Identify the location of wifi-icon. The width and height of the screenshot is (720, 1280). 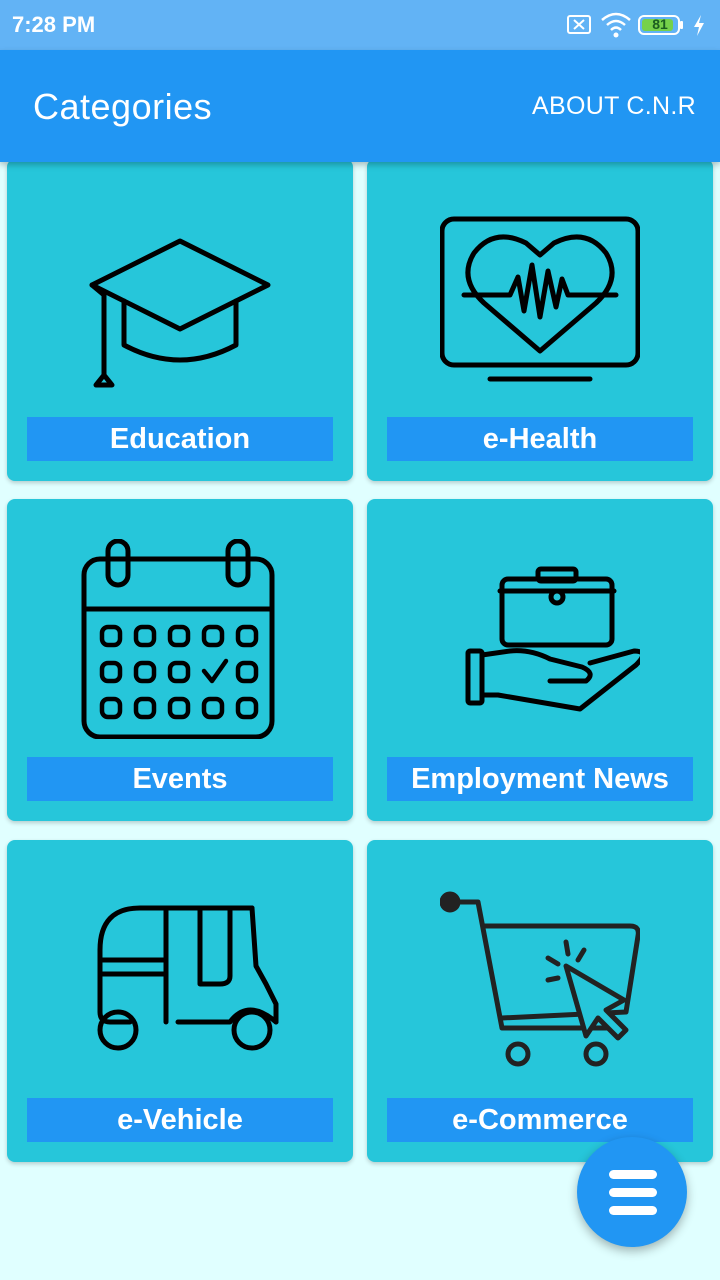
(616, 25).